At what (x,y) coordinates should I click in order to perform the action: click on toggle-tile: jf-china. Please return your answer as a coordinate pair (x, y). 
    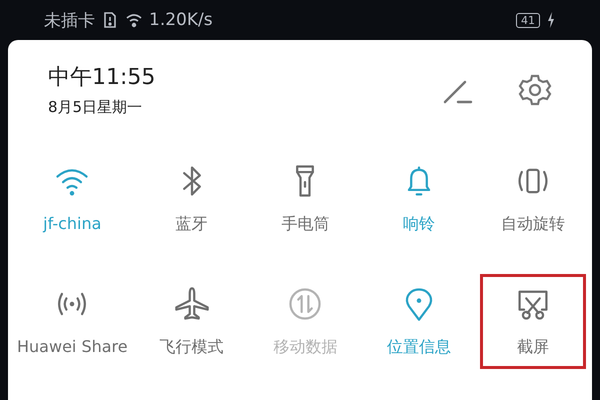
    Looking at the image, I should click on (72, 198).